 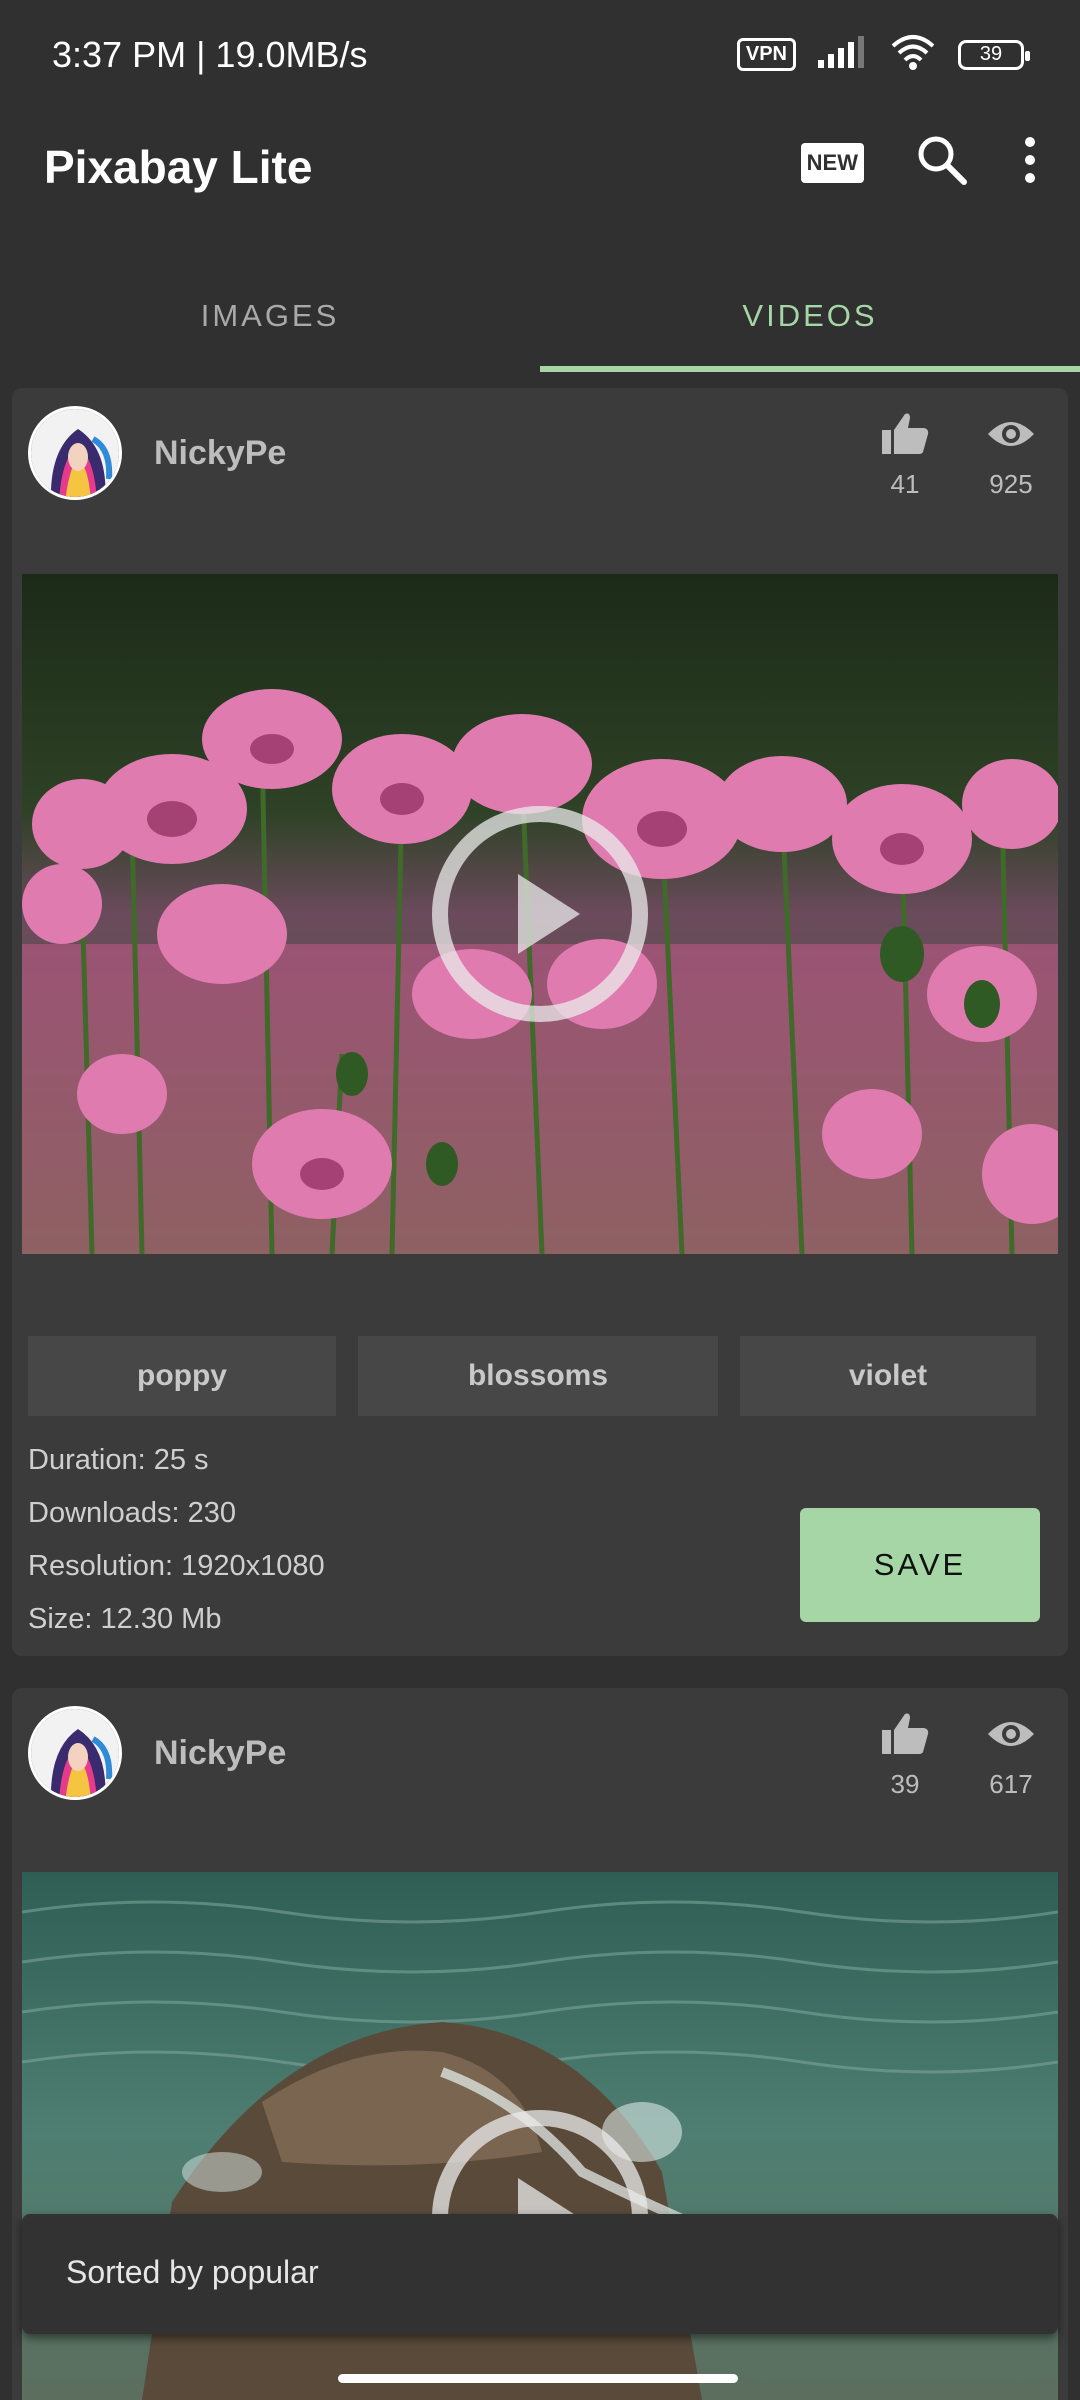 I want to click on snackbar: Sorted by popular, so click(x=540, y=2274).